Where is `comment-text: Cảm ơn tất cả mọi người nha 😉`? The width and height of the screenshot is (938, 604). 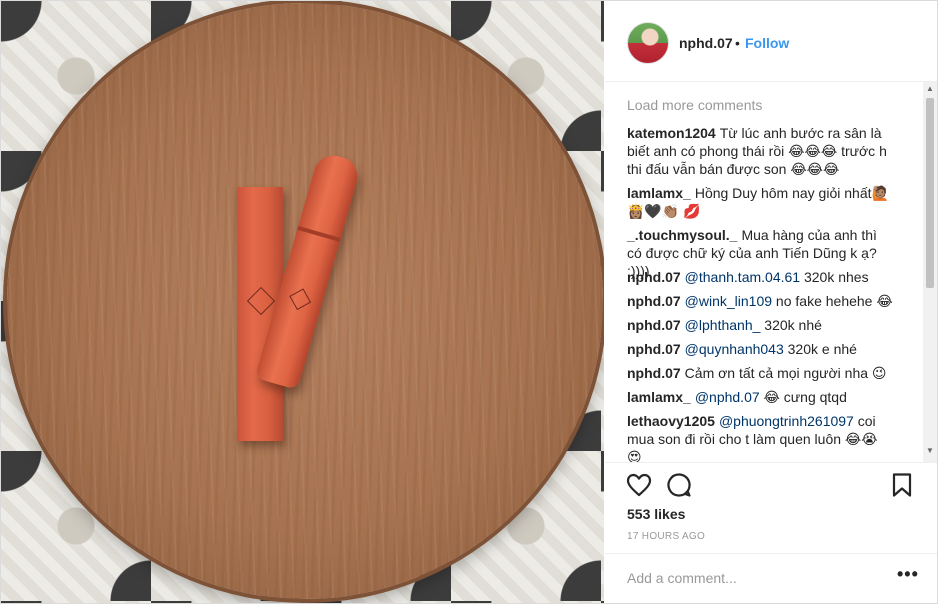 comment-text: Cảm ơn tất cả mọi người nha 😉 is located at coordinates (785, 373).